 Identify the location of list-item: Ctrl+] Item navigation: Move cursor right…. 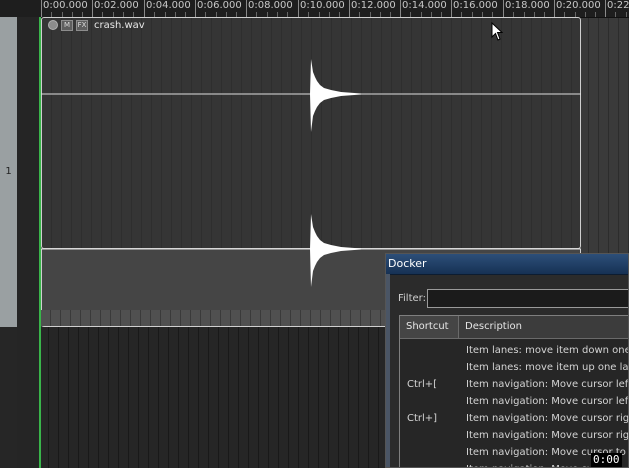
(514, 418).